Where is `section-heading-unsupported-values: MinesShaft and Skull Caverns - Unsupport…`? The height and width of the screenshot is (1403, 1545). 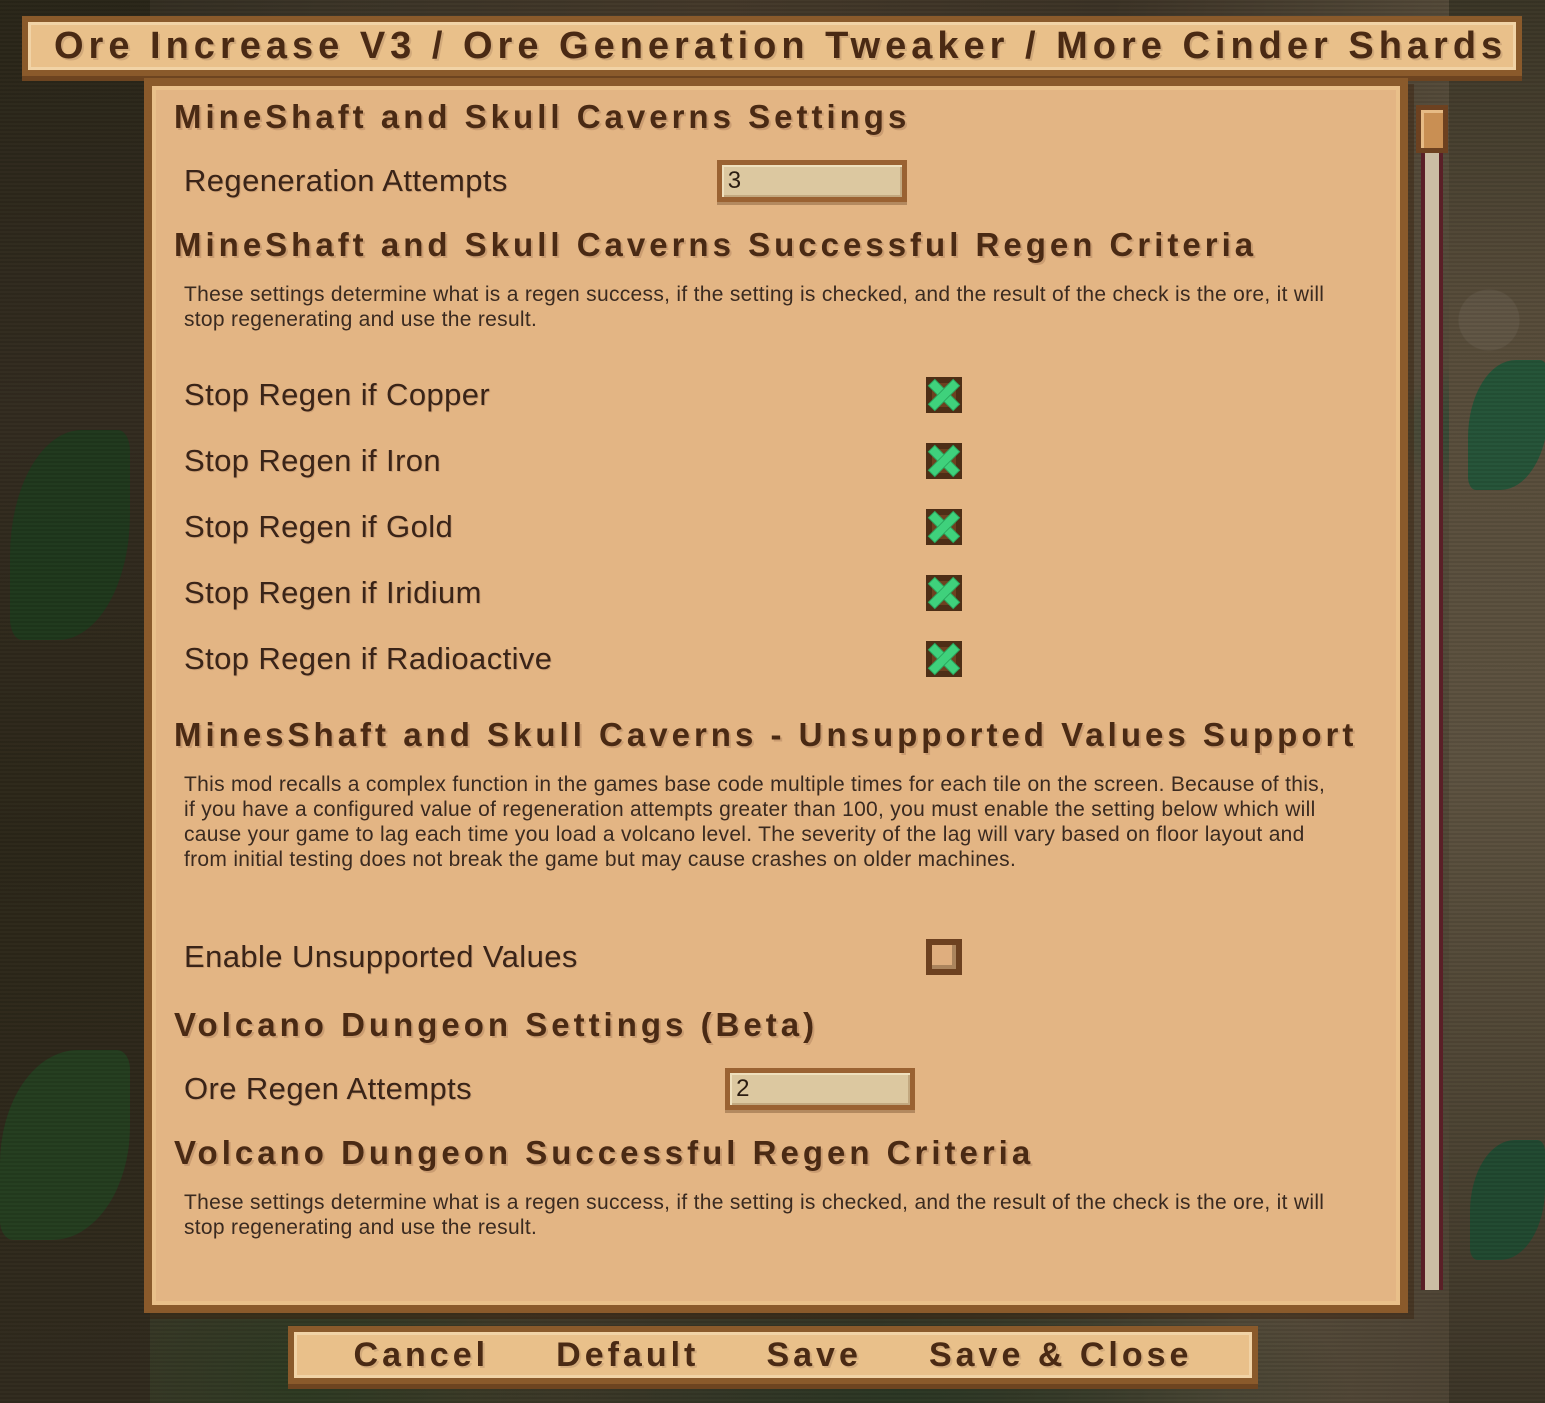 section-heading-unsupported-values: MinesShaft and Skull Caverns - Unsupport… is located at coordinates (766, 734).